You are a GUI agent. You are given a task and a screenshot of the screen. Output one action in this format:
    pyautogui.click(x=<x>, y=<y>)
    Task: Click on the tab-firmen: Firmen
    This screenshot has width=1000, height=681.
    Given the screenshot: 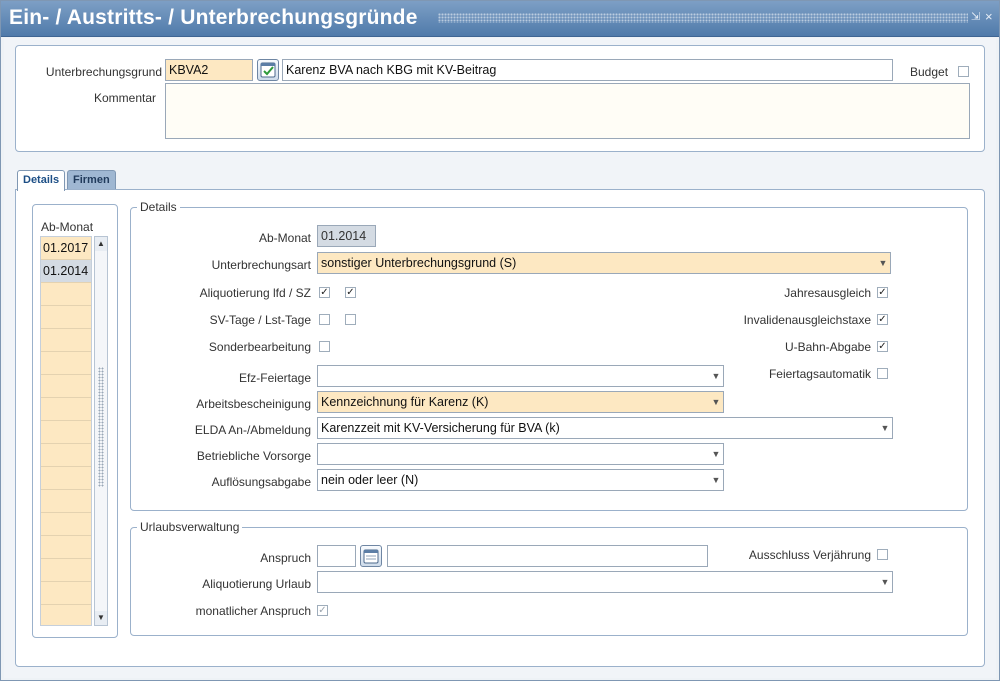 What is the action you would take?
    pyautogui.click(x=91, y=180)
    